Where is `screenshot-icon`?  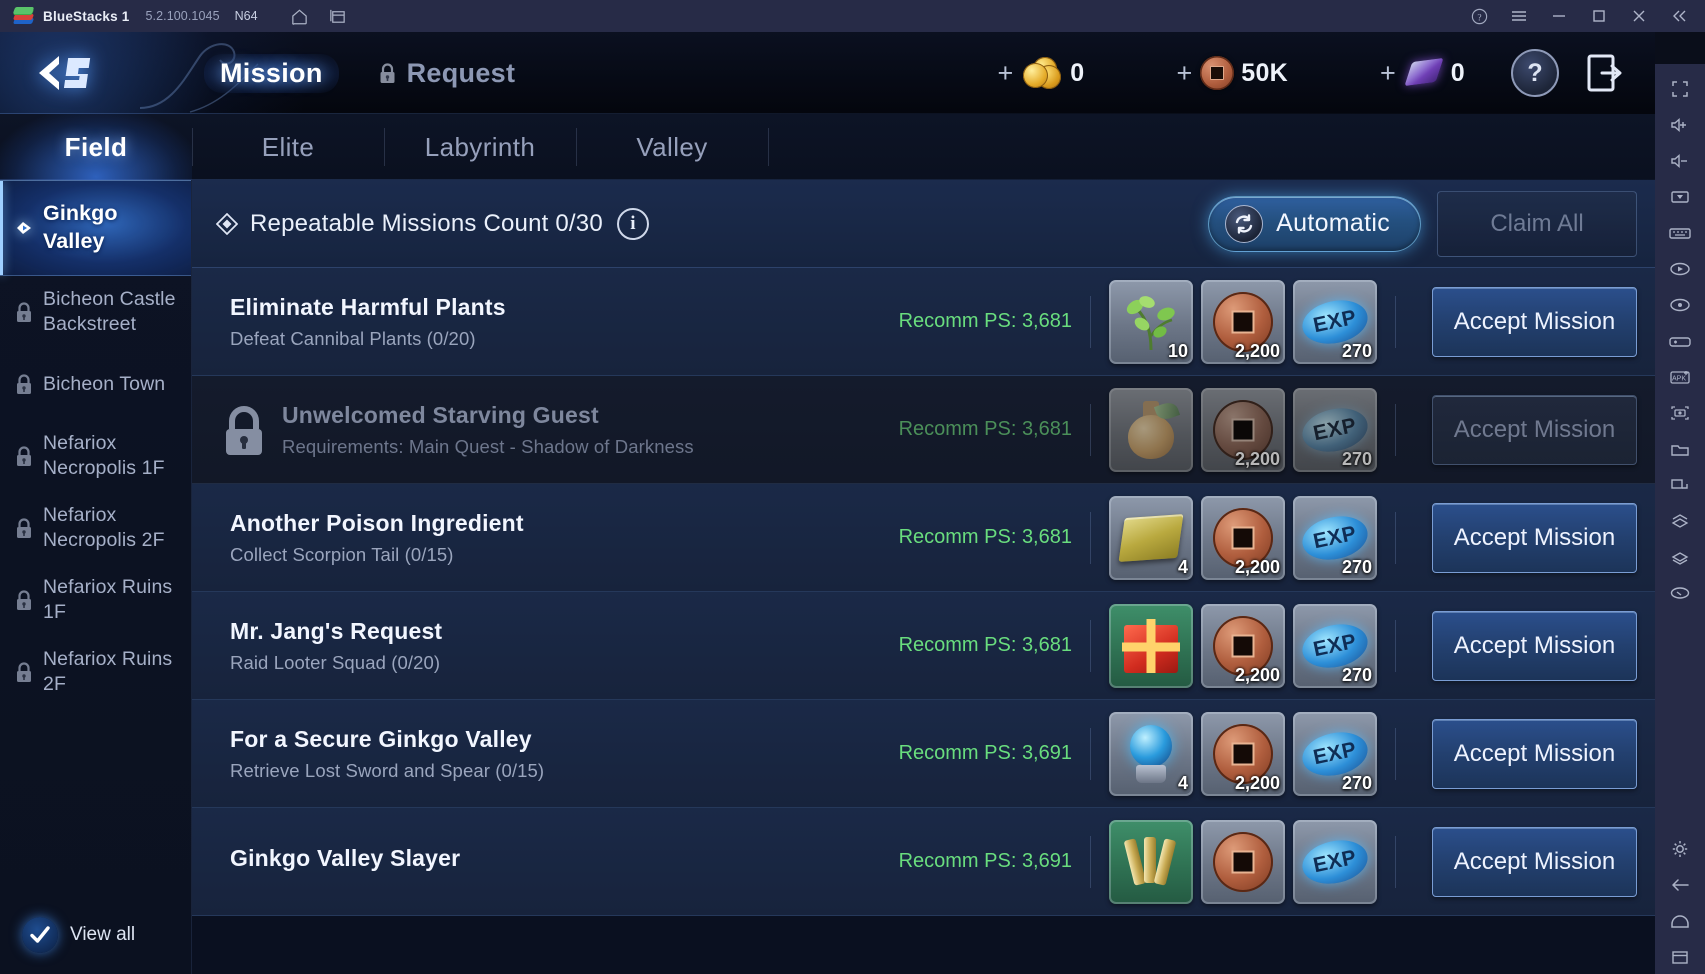
screenshot-icon is located at coordinates (1680, 413).